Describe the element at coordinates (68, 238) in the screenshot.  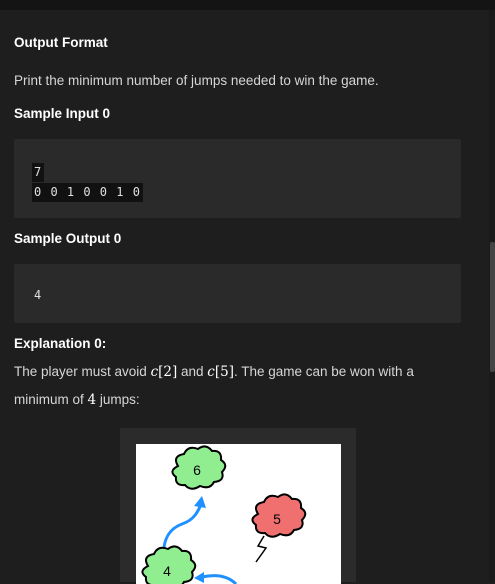
I see `sample-output-heading: Sample Output 0` at that location.